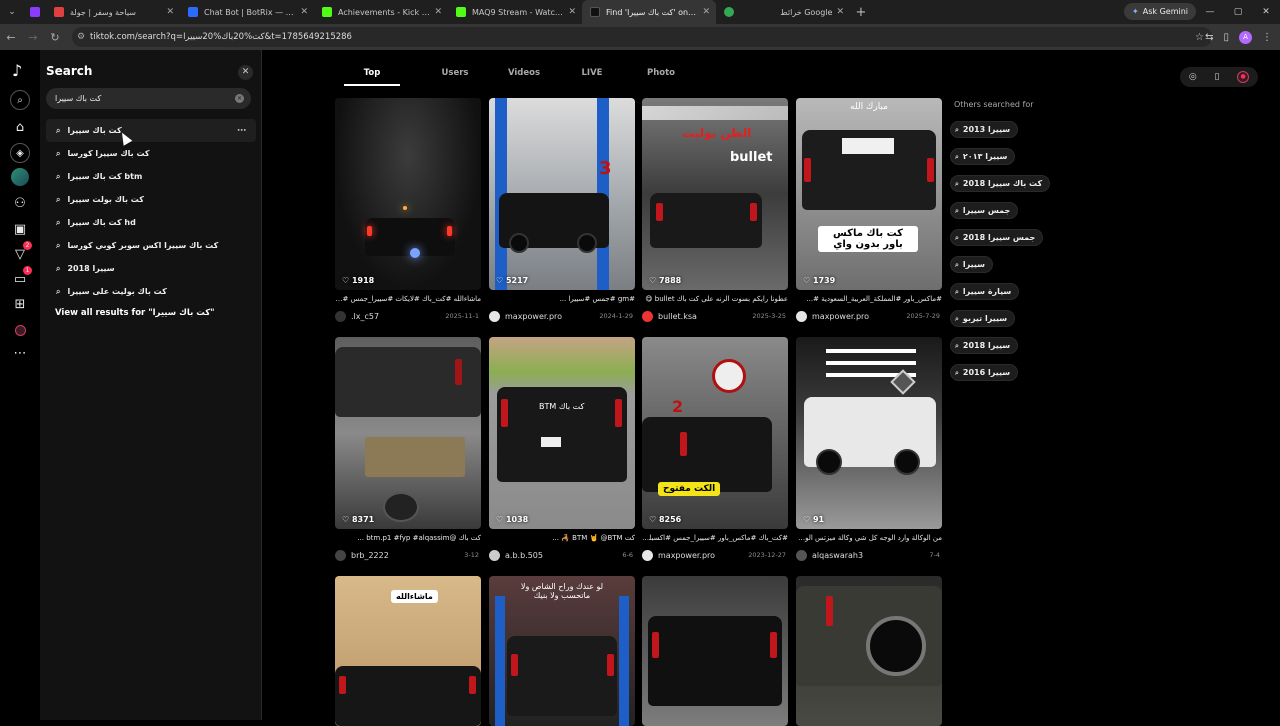  What do you see at coordinates (20, 70) in the screenshot?
I see `tiktok-logo-icon: ♪` at bounding box center [20, 70].